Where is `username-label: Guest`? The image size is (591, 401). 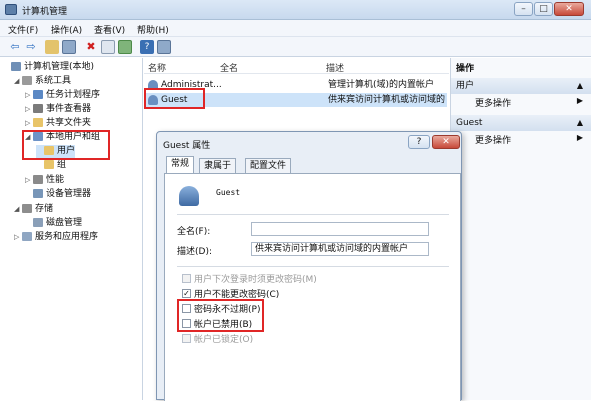 username-label: Guest is located at coordinates (228, 192).